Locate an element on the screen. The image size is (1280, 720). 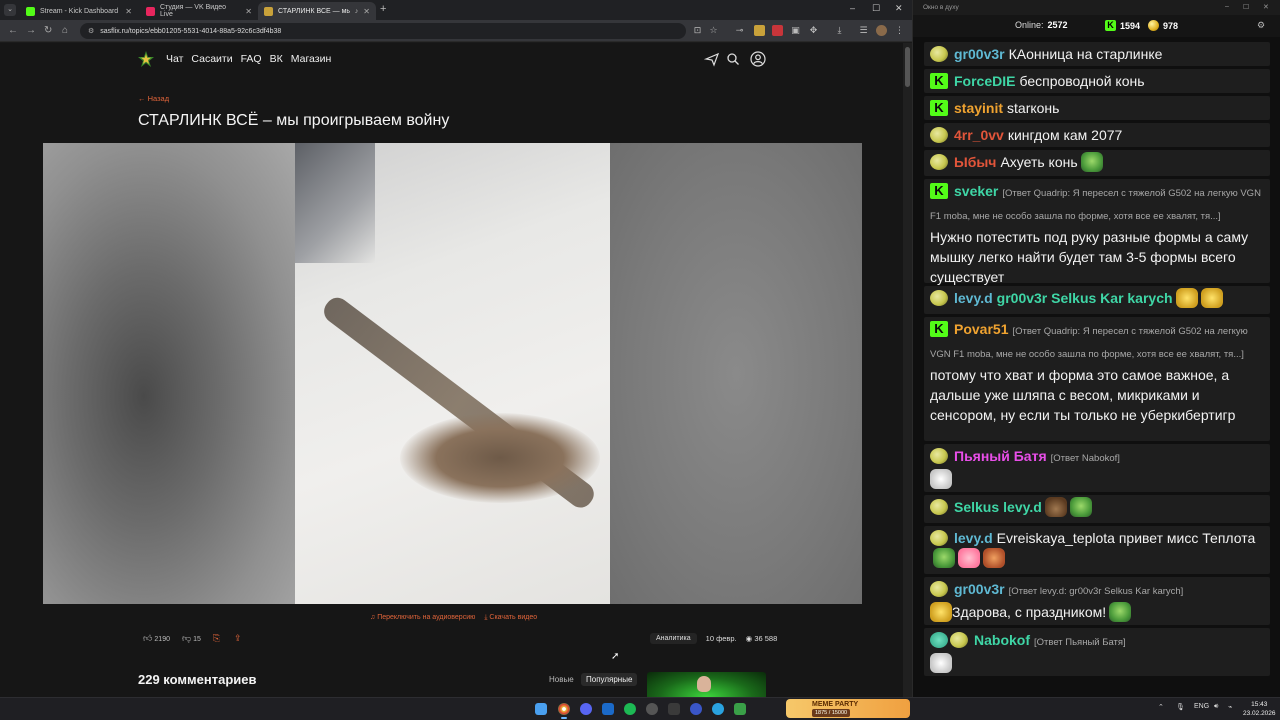
tray-chevron-icon: ⌃ is located at coordinates (1161, 707).